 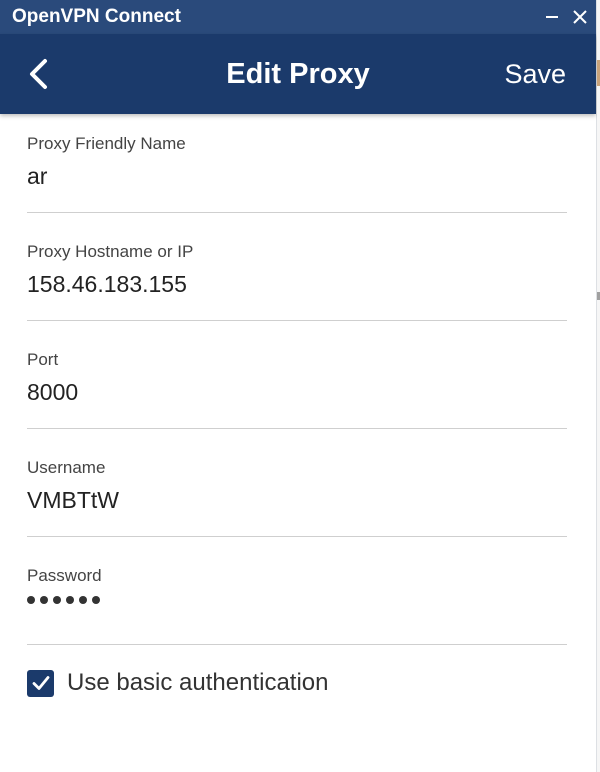 I want to click on friendly-name-label: Proxy Friendly Name, so click(x=106, y=143).